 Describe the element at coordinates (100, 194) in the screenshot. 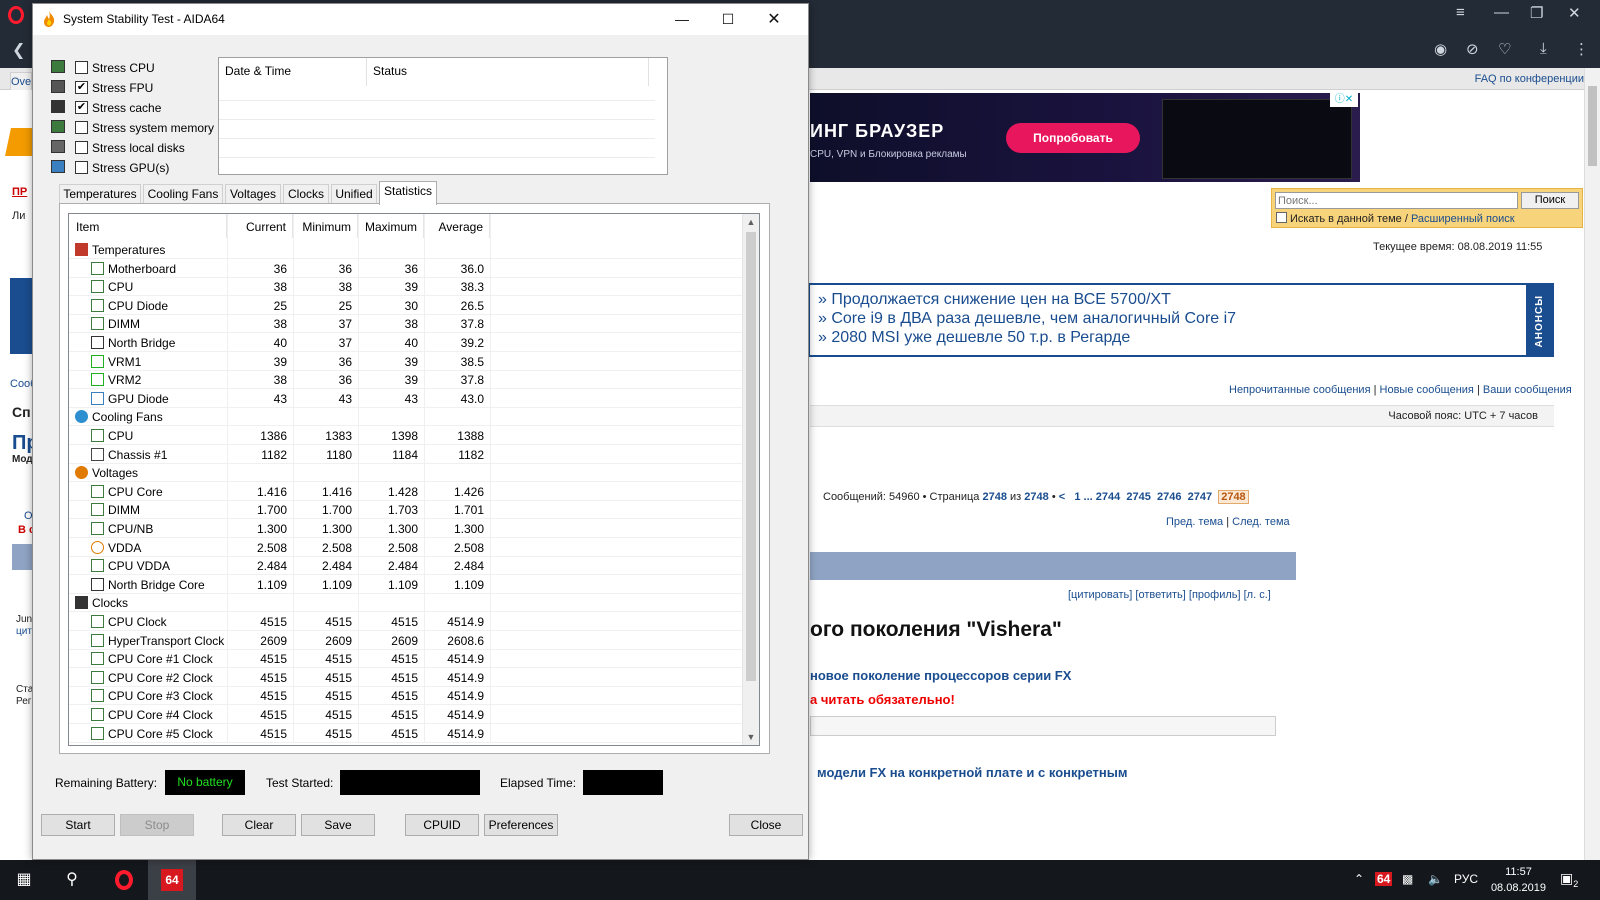

I see `tab-temperatures: Temperatures` at that location.